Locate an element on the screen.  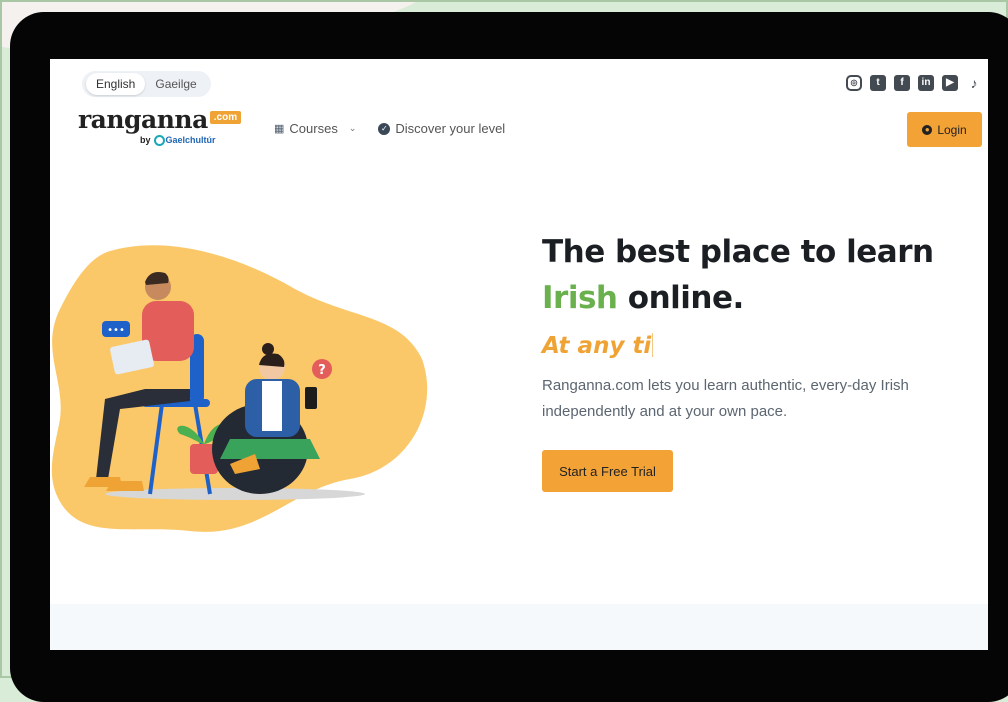
logo-badge: .com is located at coordinates (225, 117).